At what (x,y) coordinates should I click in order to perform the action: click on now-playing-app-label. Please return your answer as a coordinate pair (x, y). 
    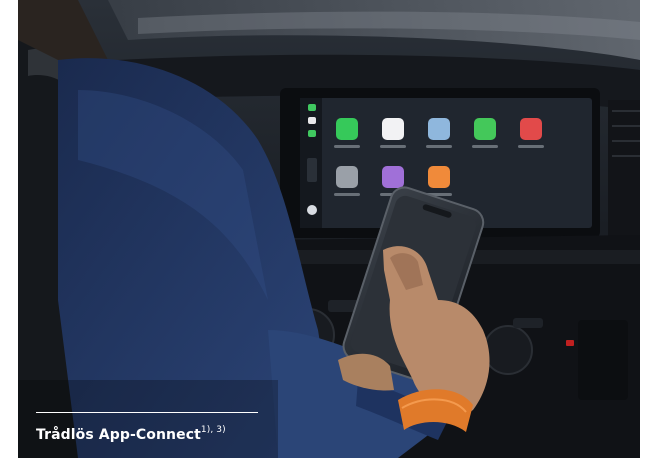
    Looking at the image, I should click on (531, 146).